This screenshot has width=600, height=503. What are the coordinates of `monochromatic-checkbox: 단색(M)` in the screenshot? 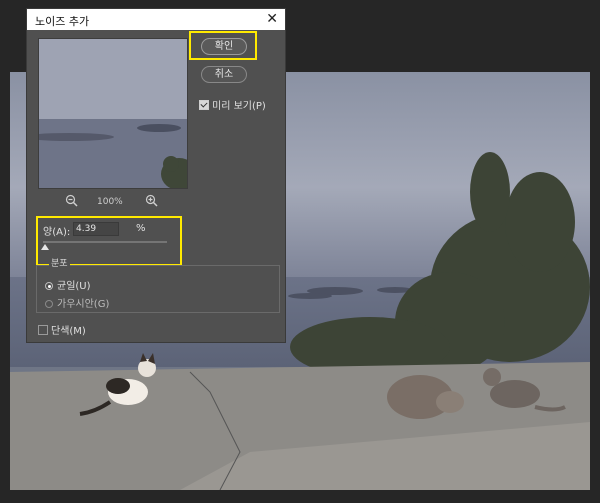 It's located at (62, 329).